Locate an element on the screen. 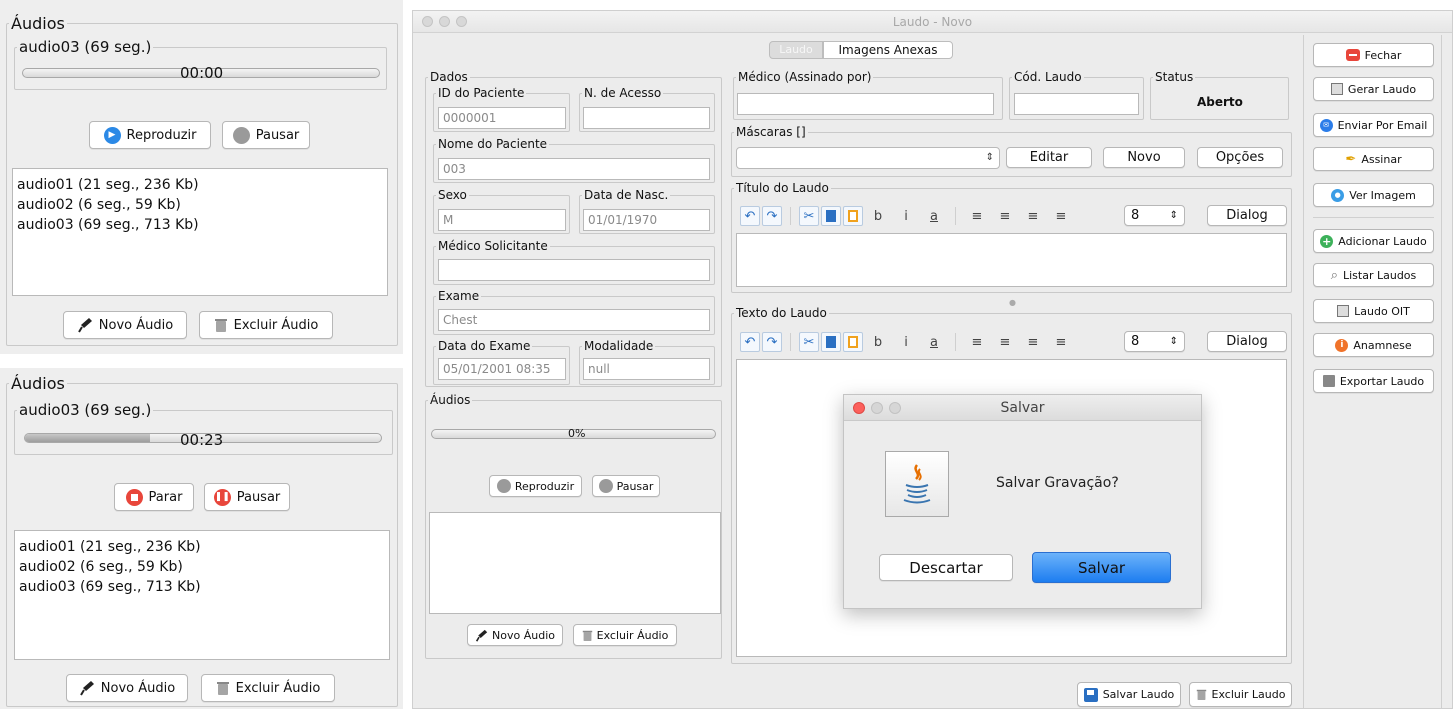 The width and height of the screenshot is (1453, 709). window-audio-progress-text: 0% is located at coordinates (577, 433).